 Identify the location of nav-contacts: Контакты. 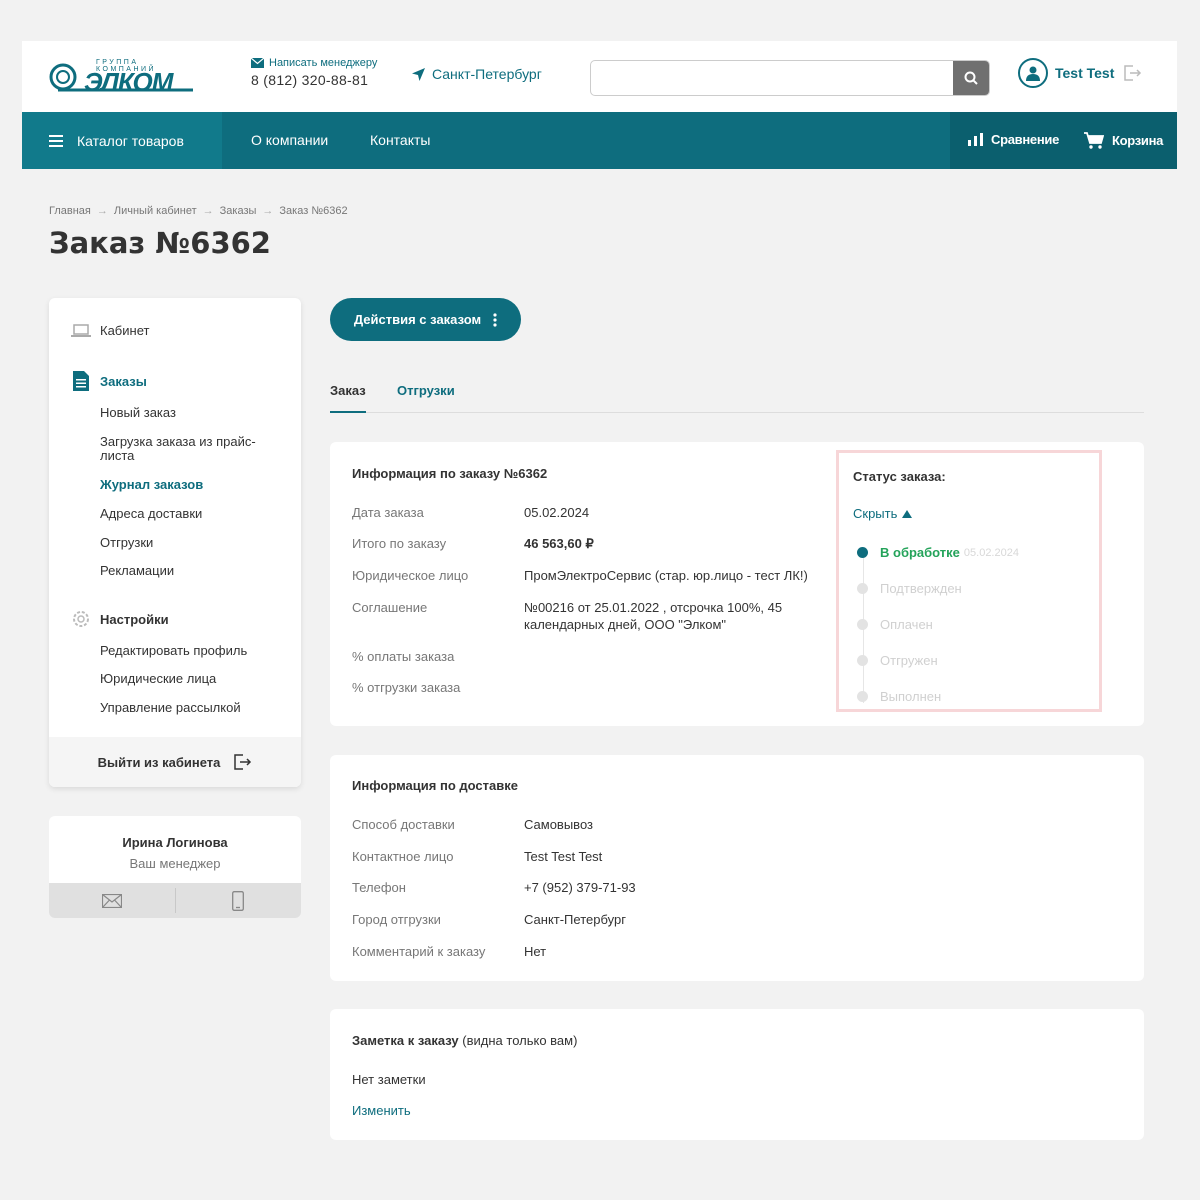
(400, 140).